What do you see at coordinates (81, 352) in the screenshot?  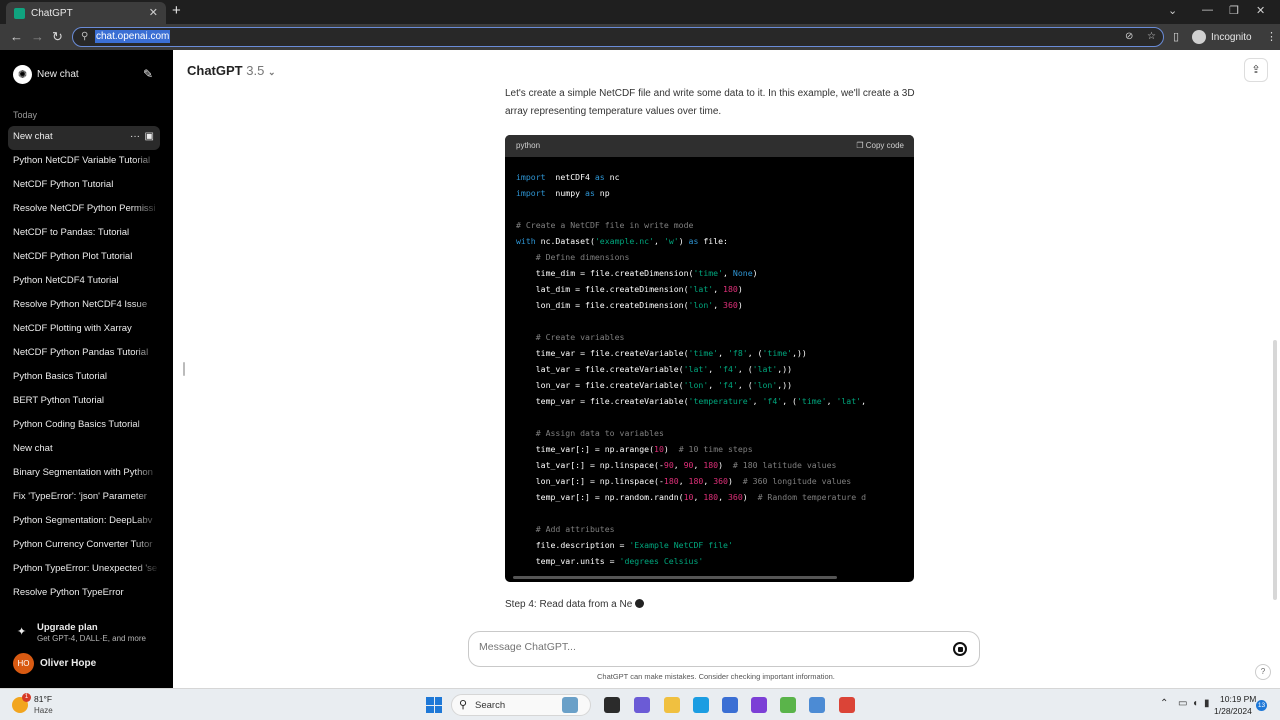 I see `sidebar-history-label: NetCDF Python Pandas Tutorial` at bounding box center [81, 352].